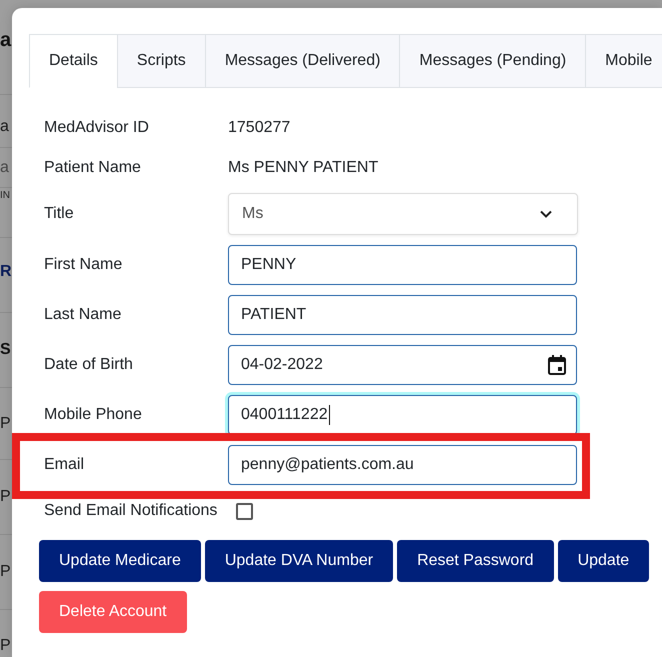 The image size is (662, 657). Describe the element at coordinates (245, 511) in the screenshot. I see `checkbox` at that location.